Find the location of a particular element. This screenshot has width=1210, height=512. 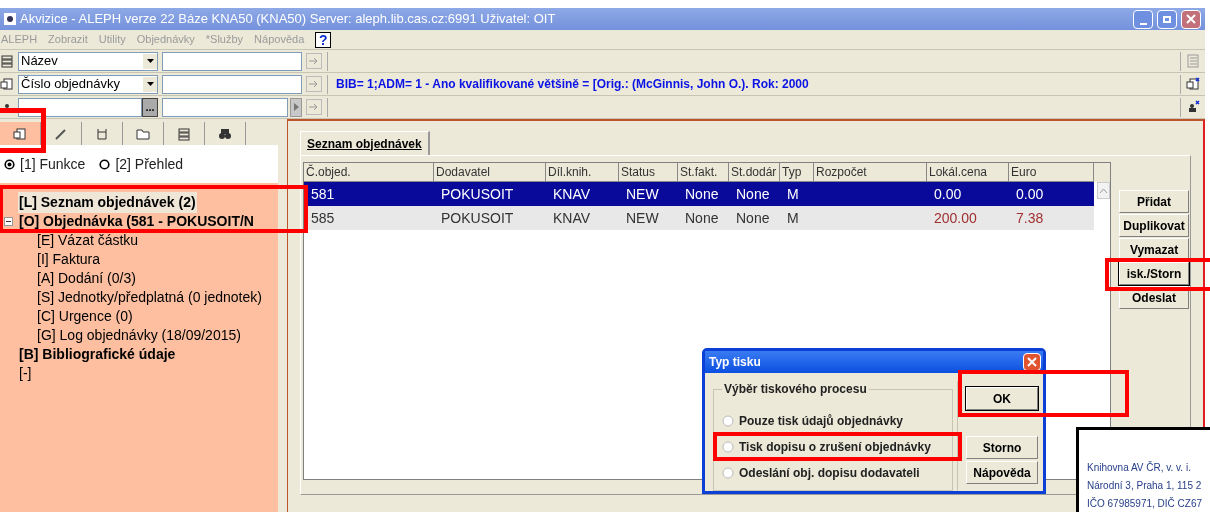

tree-item: [A] Dodání (0/3) is located at coordinates (86, 278).